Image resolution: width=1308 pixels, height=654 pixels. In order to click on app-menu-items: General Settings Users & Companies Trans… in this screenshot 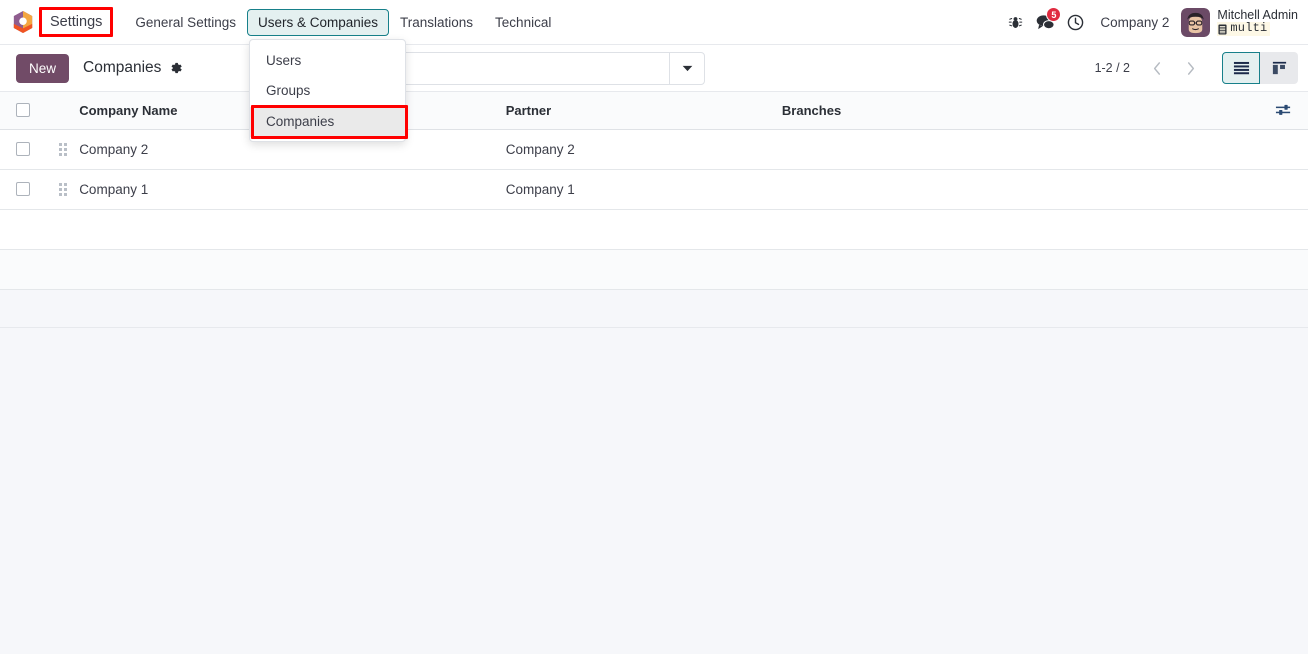, I will do `click(343, 22)`.